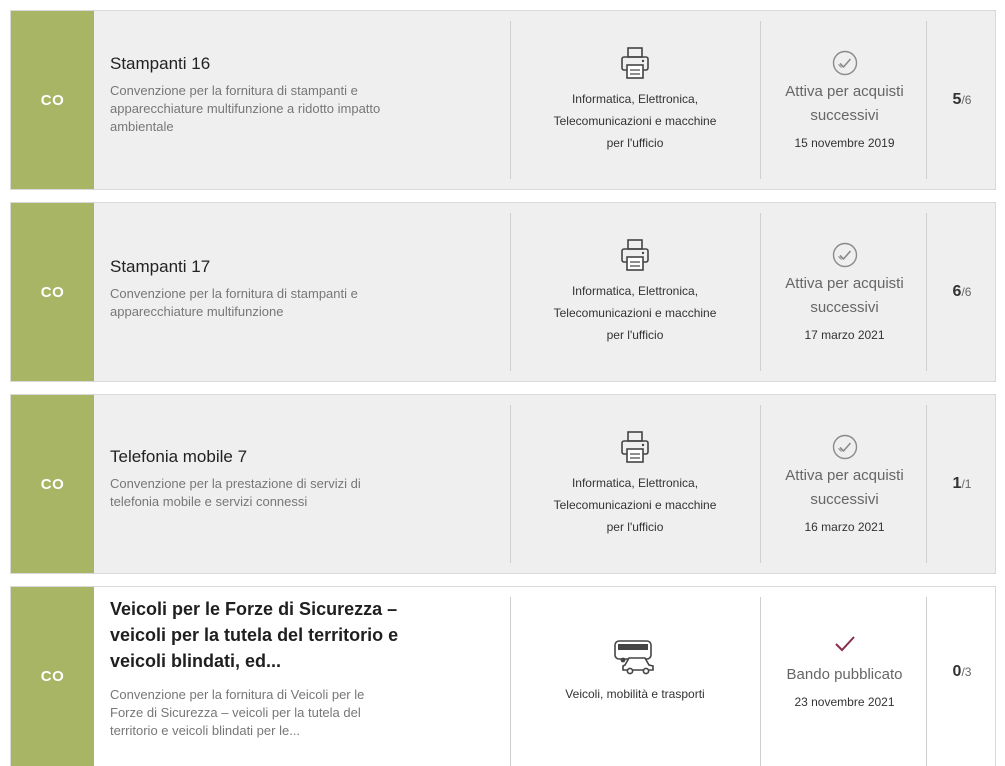  Describe the element at coordinates (844, 335) in the screenshot. I see `status-date: 17 marzo 2021` at that location.